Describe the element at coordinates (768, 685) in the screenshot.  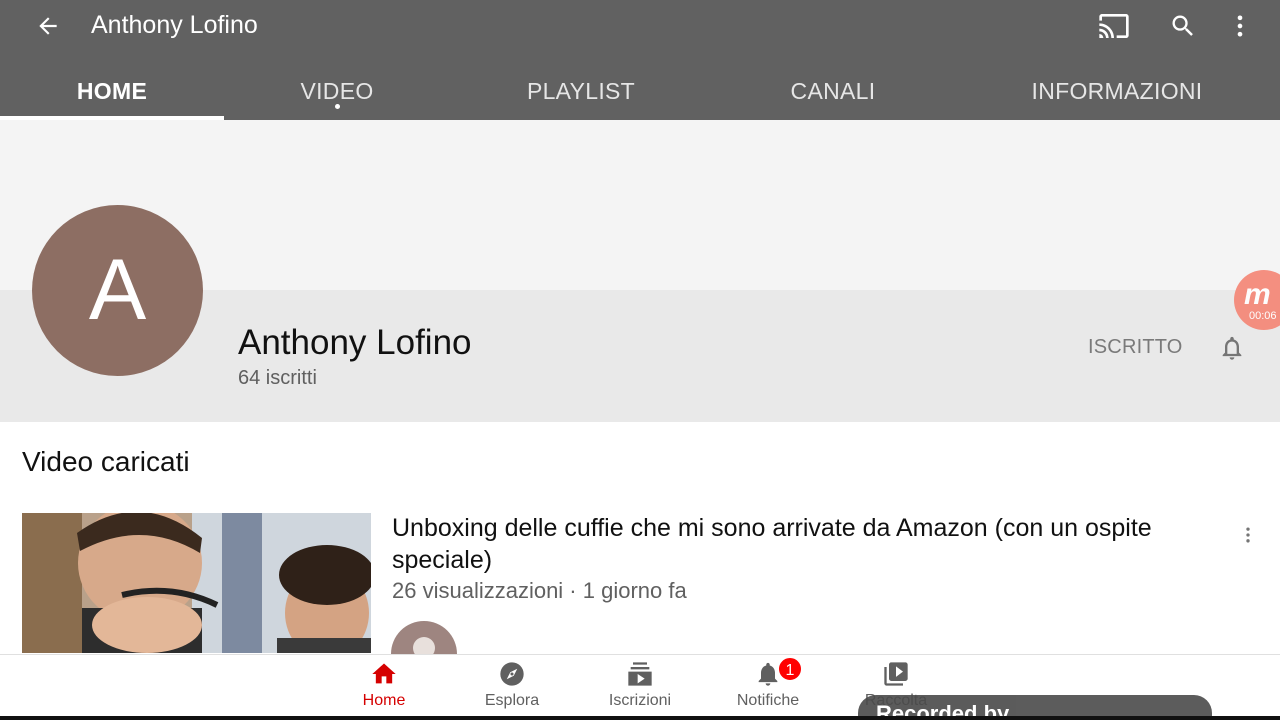
I see `nav-notifiche: 1 Notifiche` at that location.